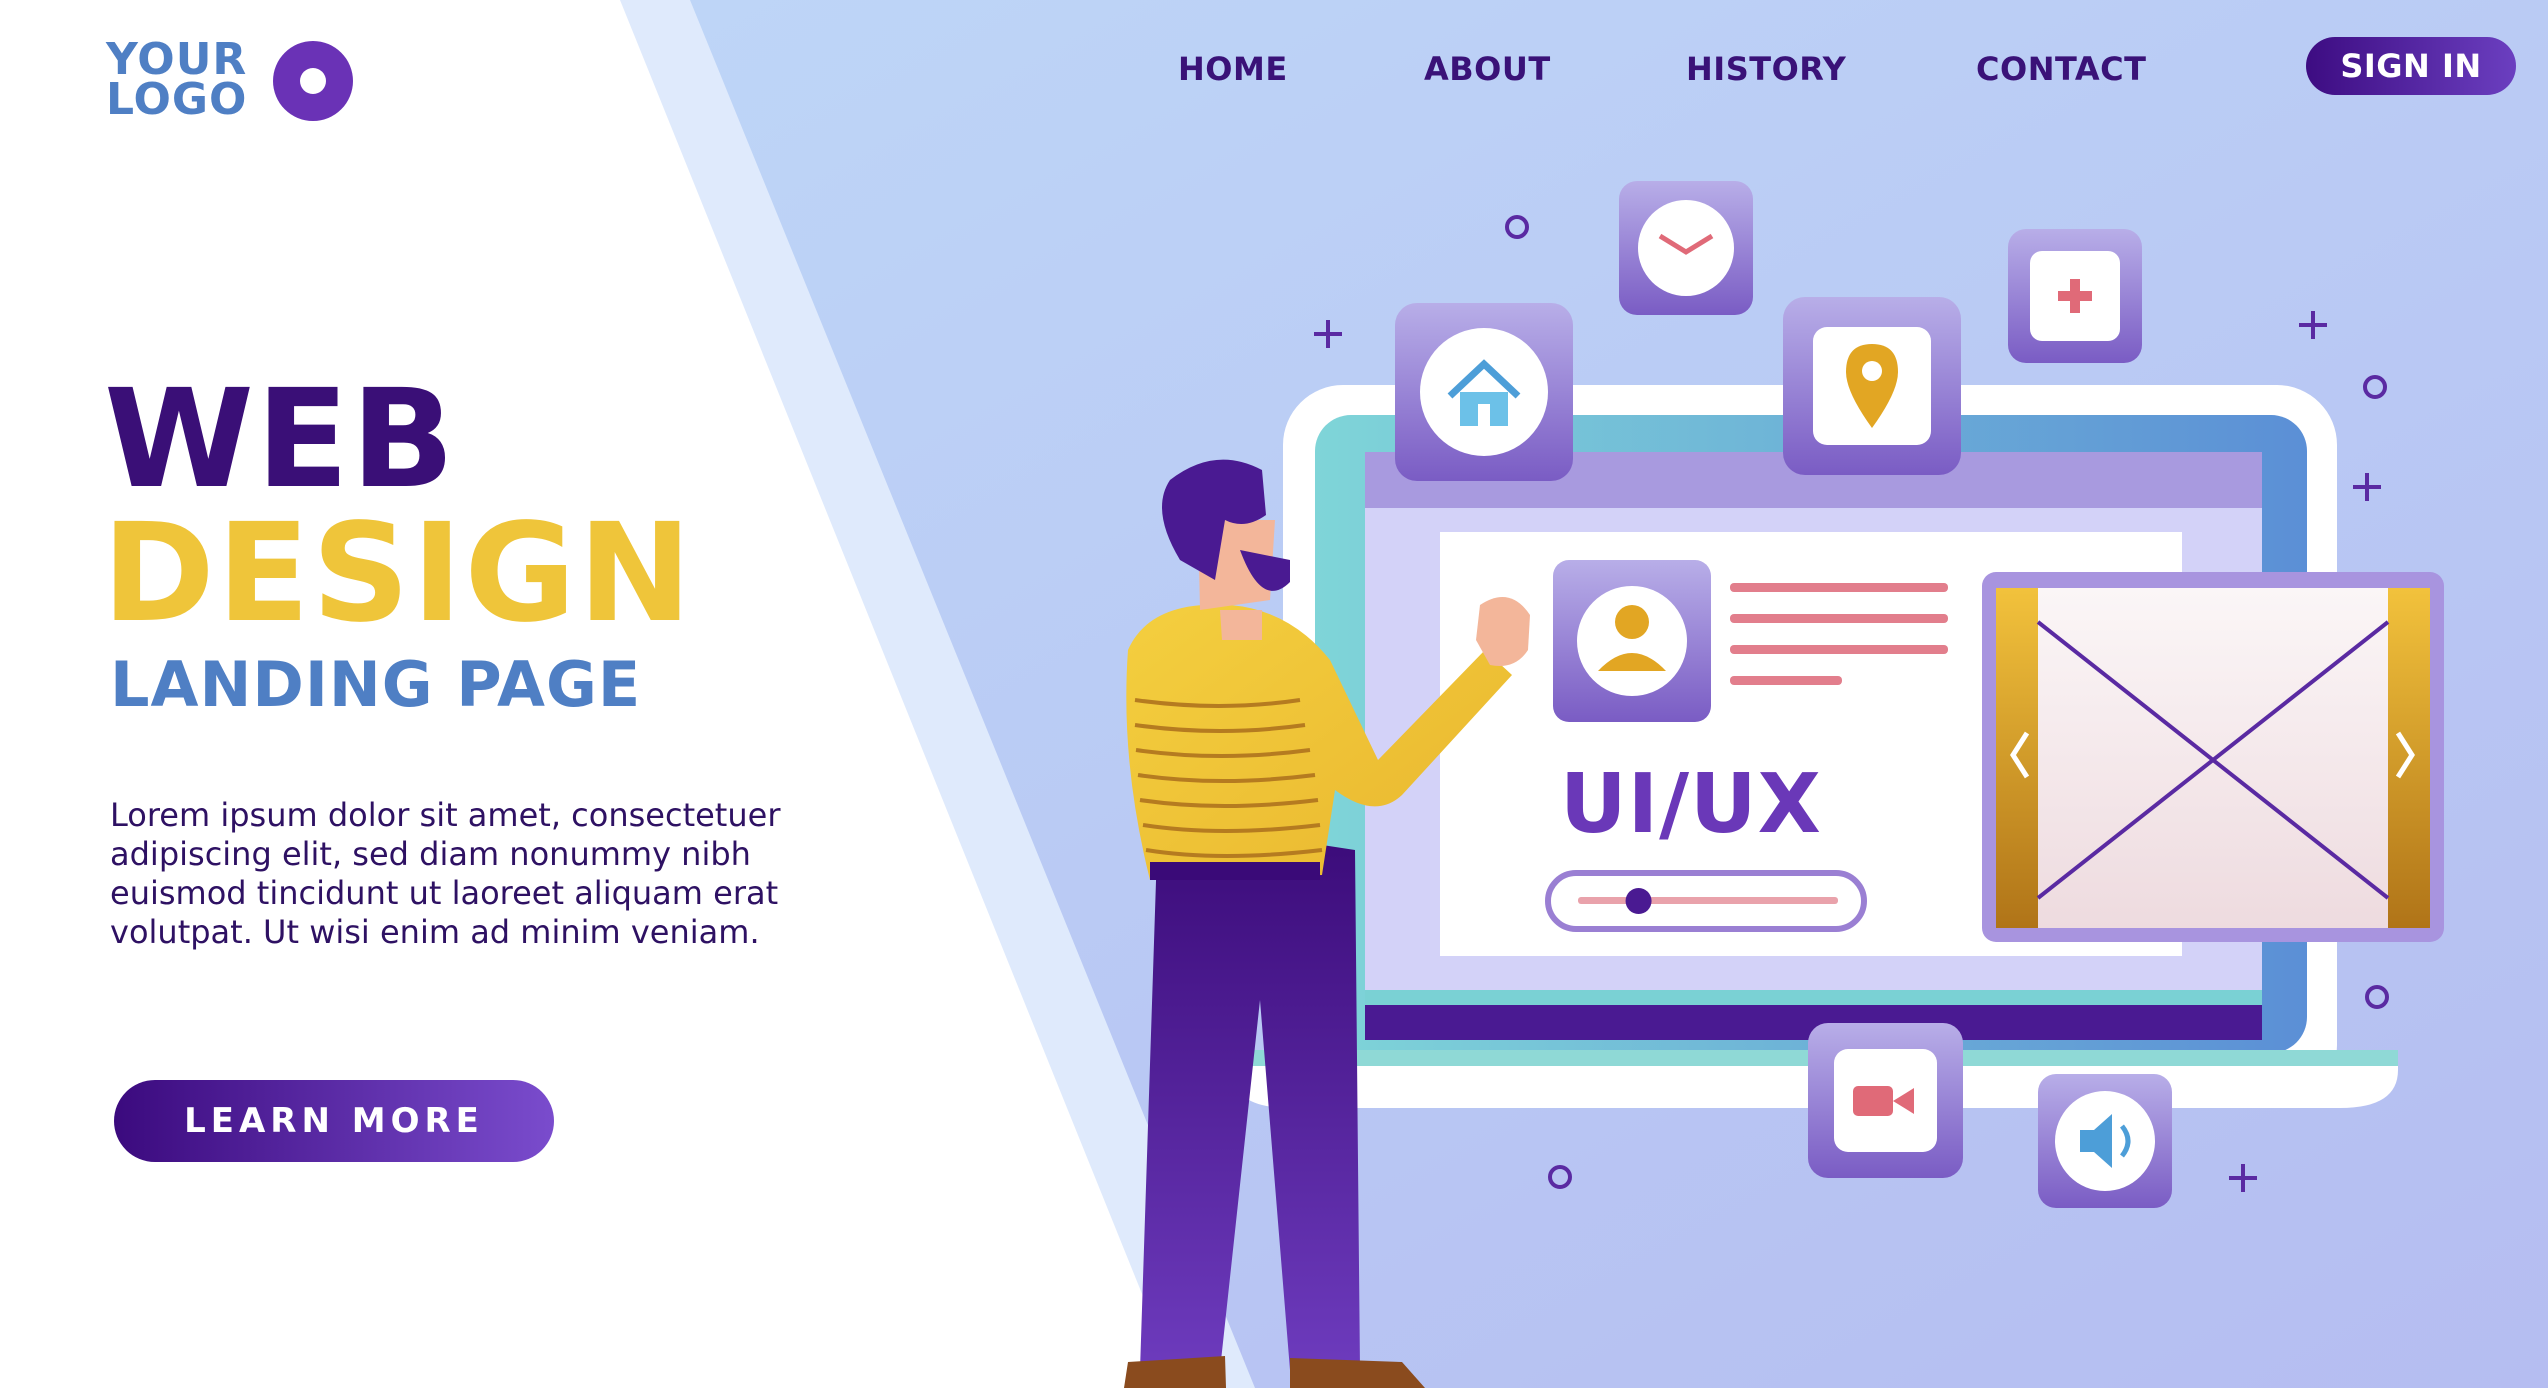 This screenshot has height=1388, width=2548. Describe the element at coordinates (2411, 66) in the screenshot. I see `sign-in-button: SIGN IN` at that location.